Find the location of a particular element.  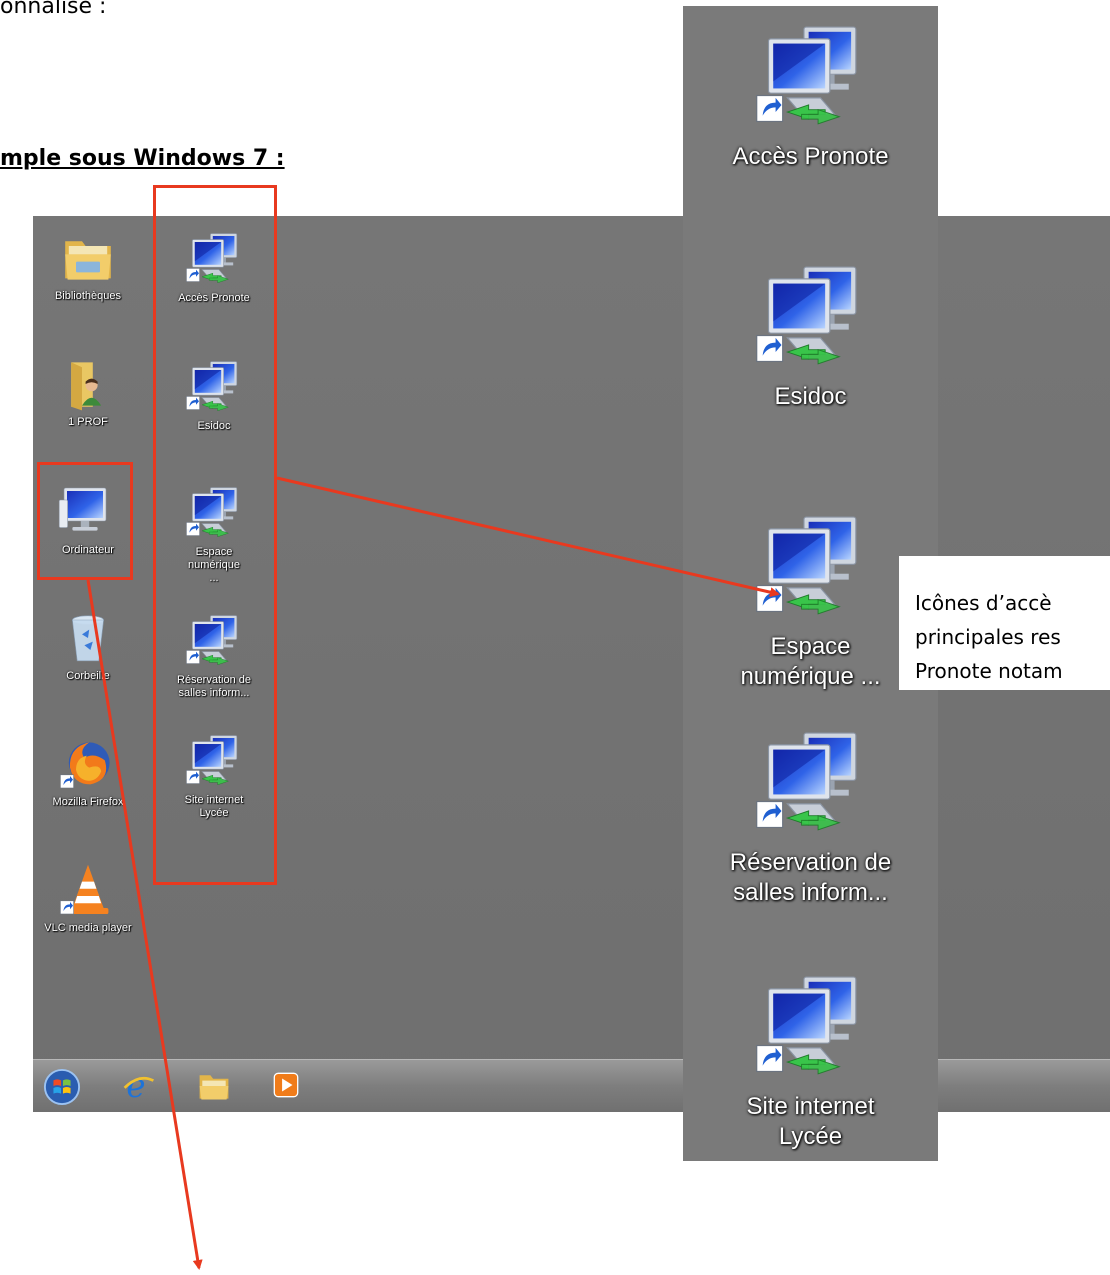

arrow-down is located at coordinates (144, 924).